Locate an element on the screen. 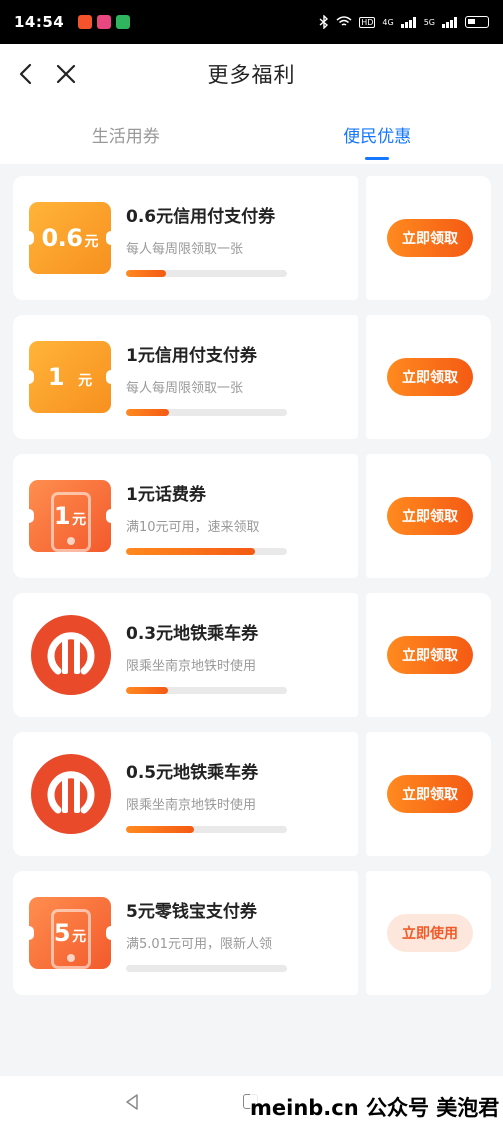 Image resolution: width=503 pixels, height=1128 pixels. nav-back-icon is located at coordinates (132, 1102).